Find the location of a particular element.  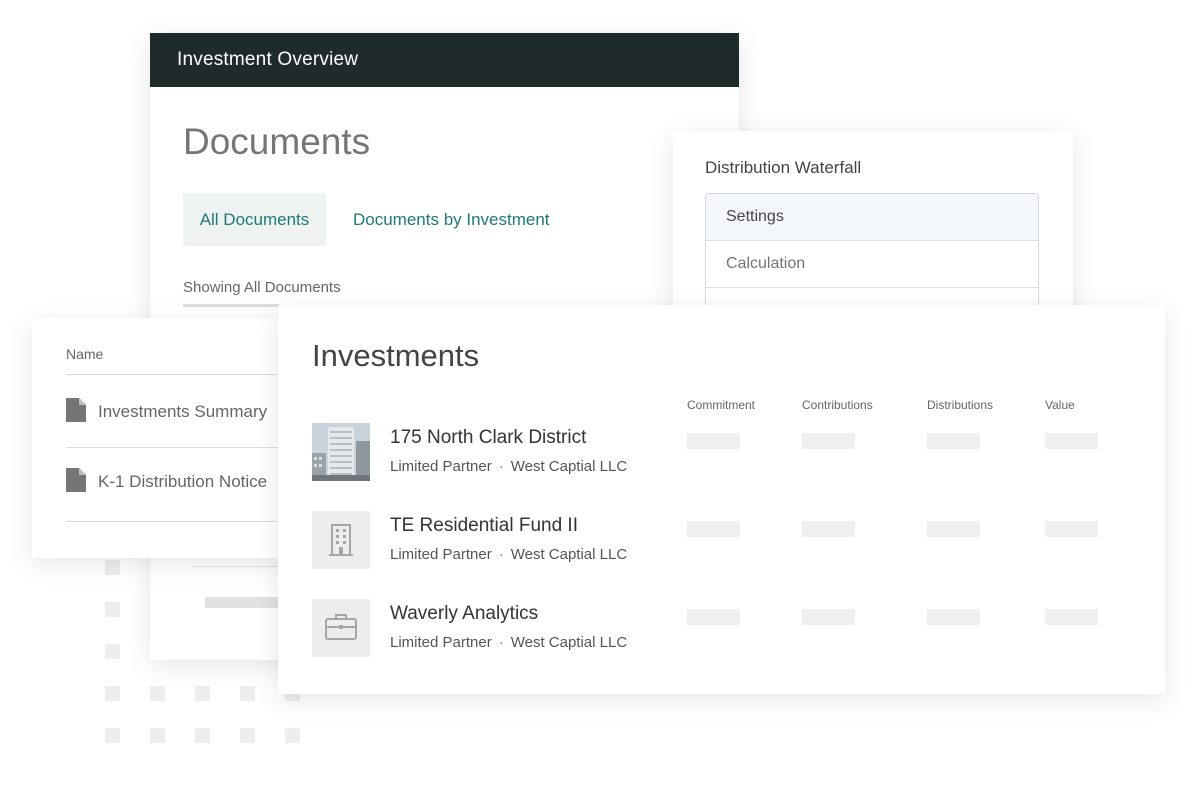

panel-title: Distribution Waterfall is located at coordinates (783, 167).